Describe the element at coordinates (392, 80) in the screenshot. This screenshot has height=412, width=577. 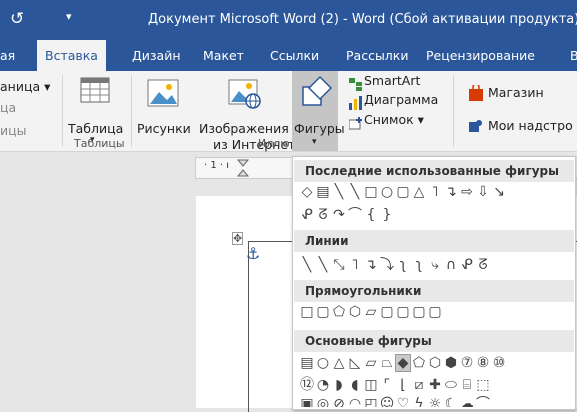
I see `smartart-button: SmartArt` at that location.